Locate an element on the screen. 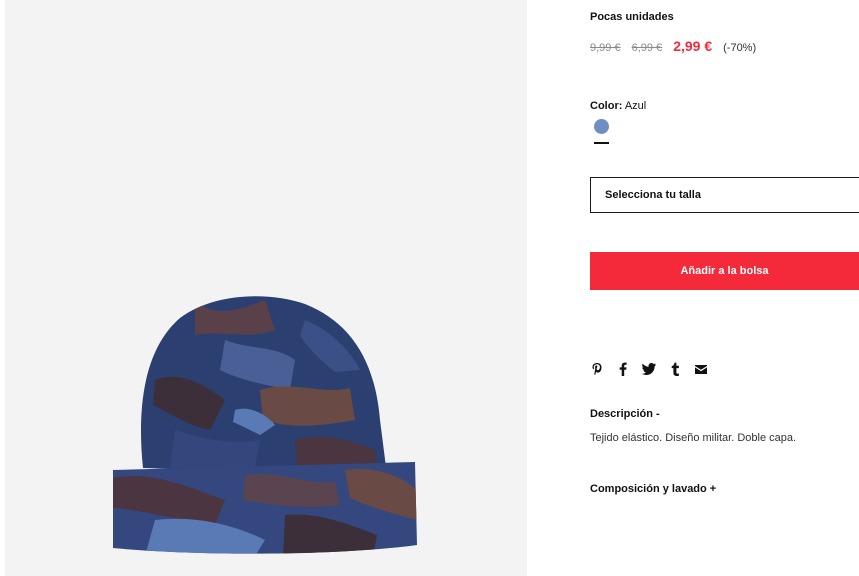 Image resolution: width=859 pixels, height=576 pixels. price-row: 9,99 € 6,99 € 2,99 € (-70%) is located at coordinates (673, 46).